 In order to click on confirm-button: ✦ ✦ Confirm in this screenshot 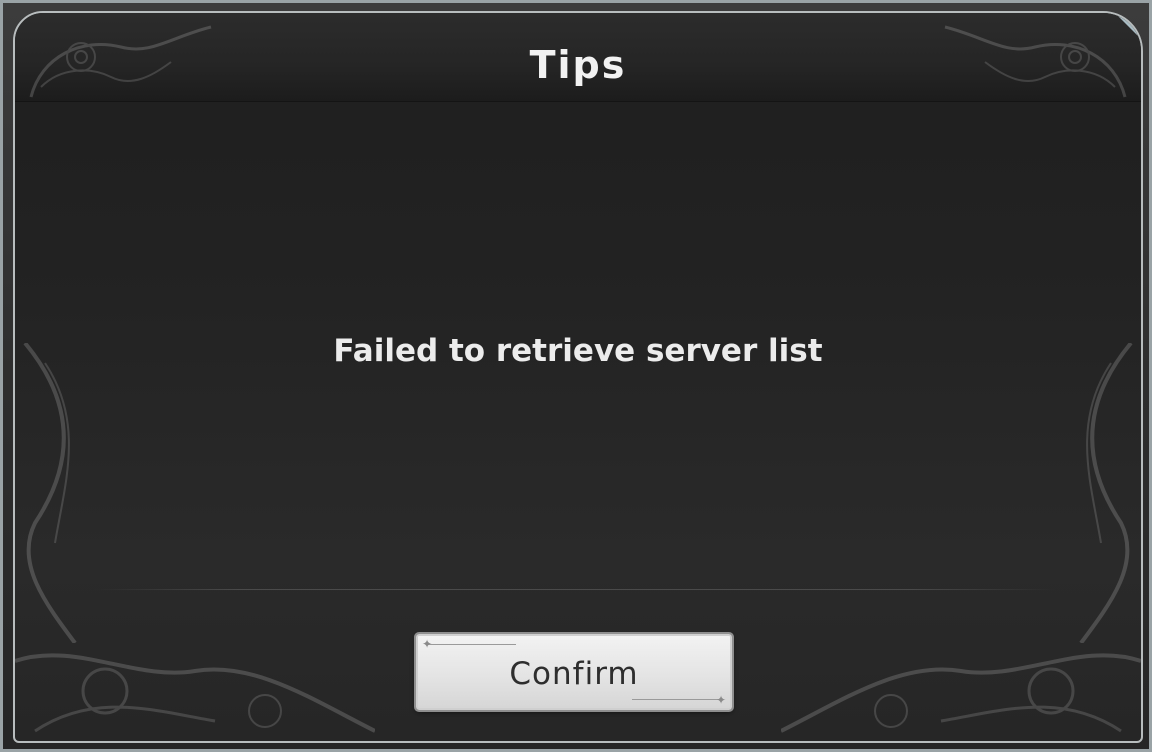, I will do `click(574, 672)`.